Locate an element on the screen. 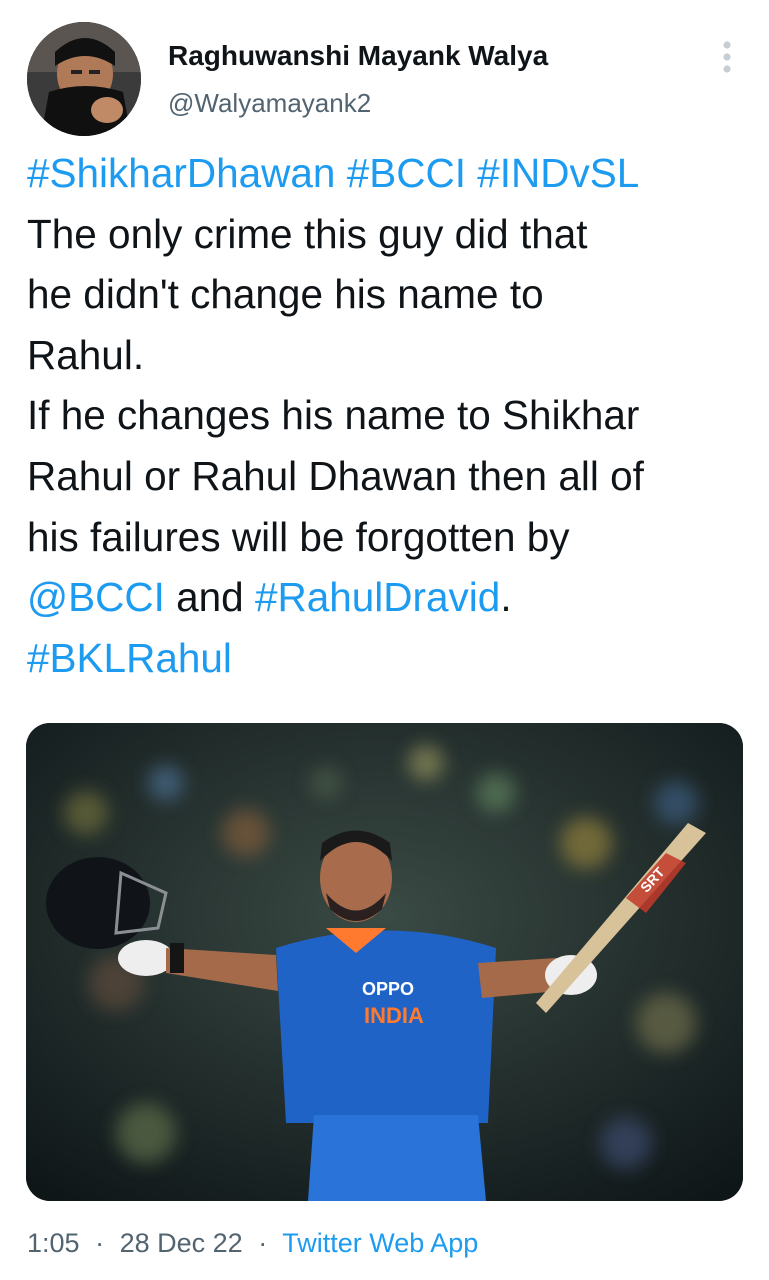  hashtag-link: #BCCI is located at coordinates (406, 173).